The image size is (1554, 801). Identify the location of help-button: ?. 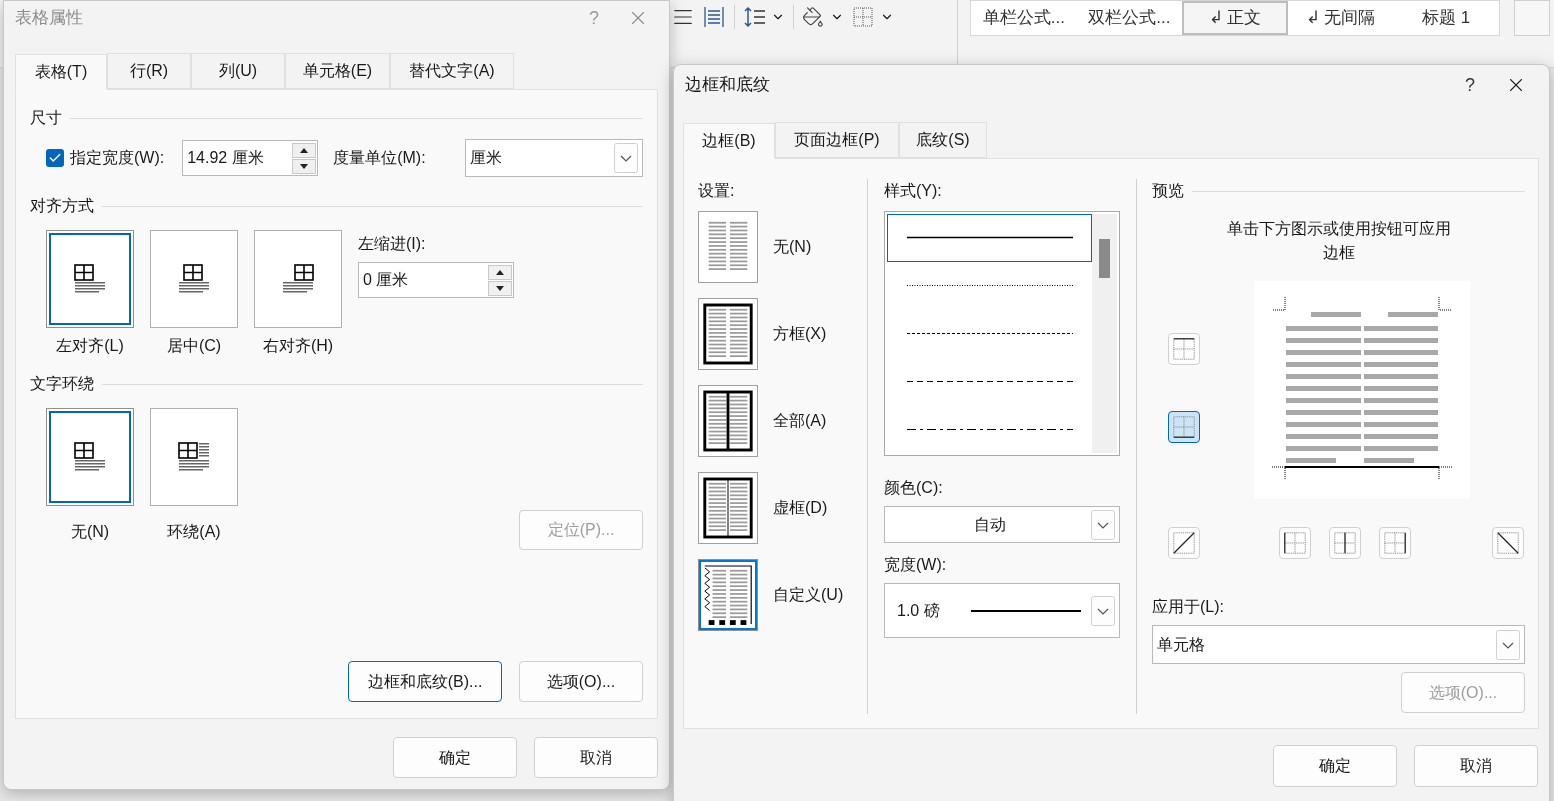
(1470, 85).